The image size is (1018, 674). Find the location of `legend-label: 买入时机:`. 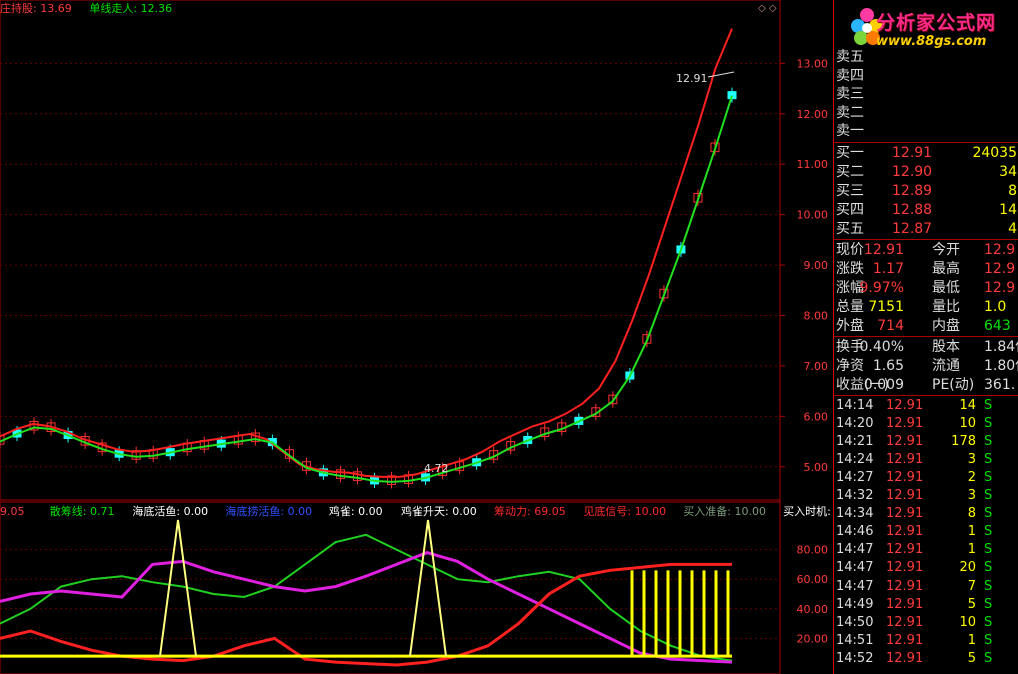

legend-label: 买入时机: is located at coordinates (807, 511).